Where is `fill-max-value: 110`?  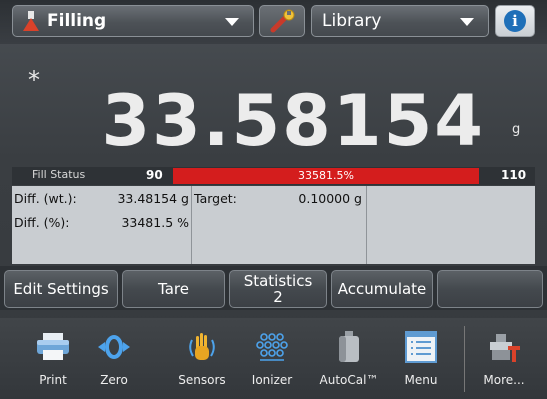
fill-max-value: 110 is located at coordinates (514, 175).